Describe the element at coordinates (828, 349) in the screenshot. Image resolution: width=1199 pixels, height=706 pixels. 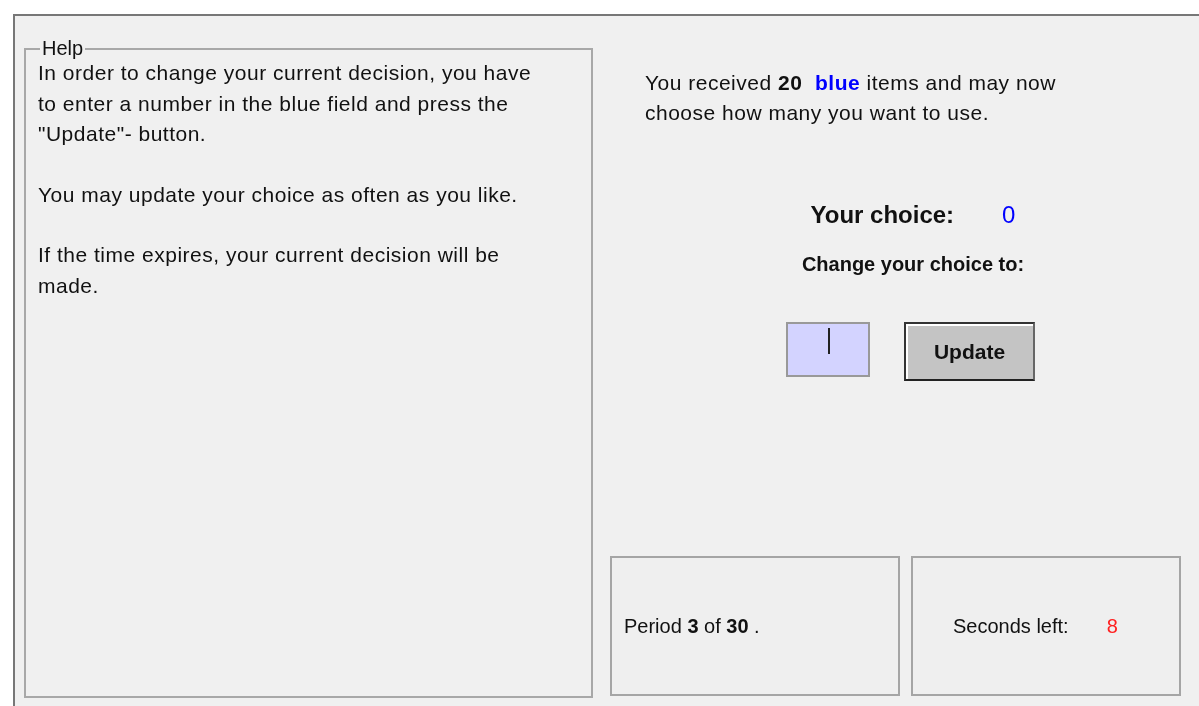
I see `number-input-field` at that location.